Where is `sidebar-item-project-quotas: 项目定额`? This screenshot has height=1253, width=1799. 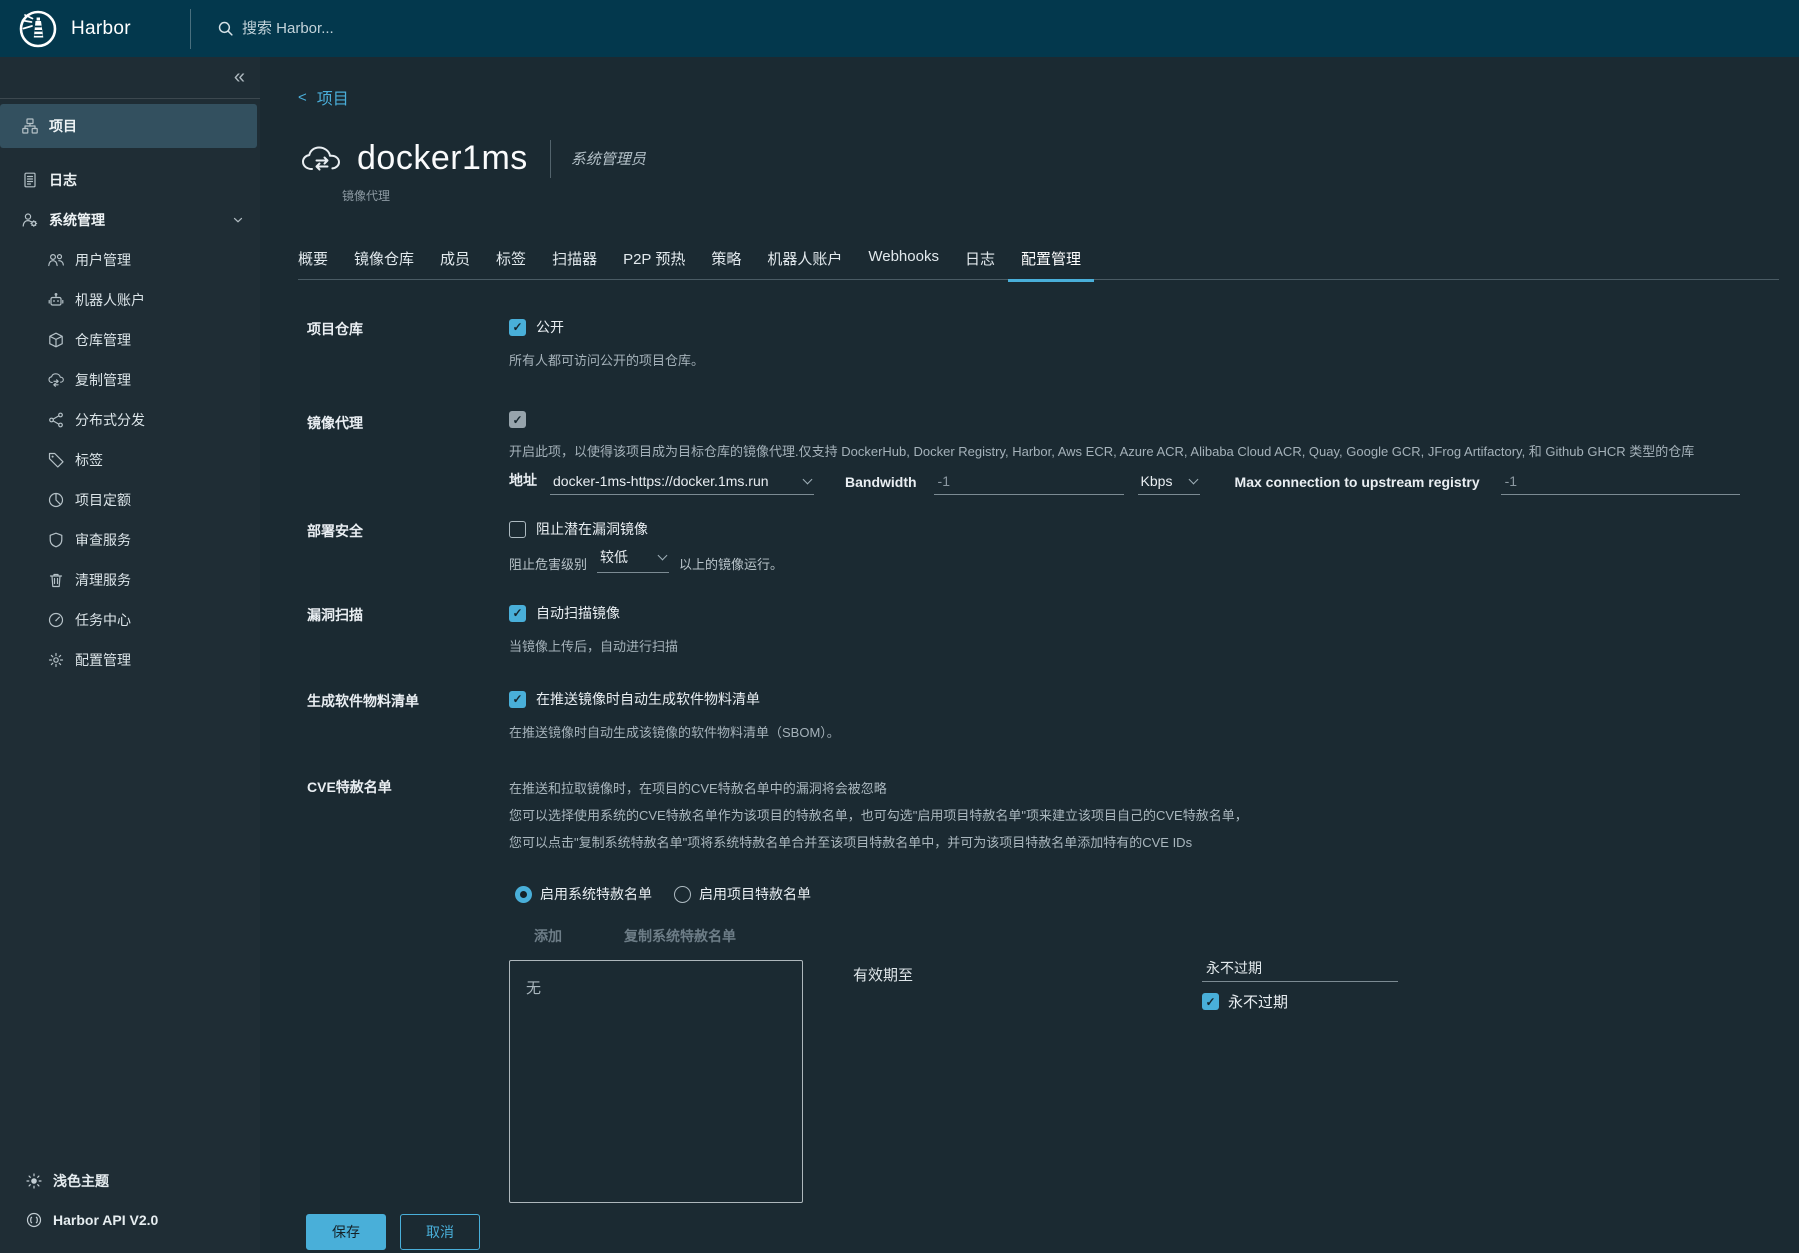 sidebar-item-project-quotas: 项目定额 is located at coordinates (130, 500).